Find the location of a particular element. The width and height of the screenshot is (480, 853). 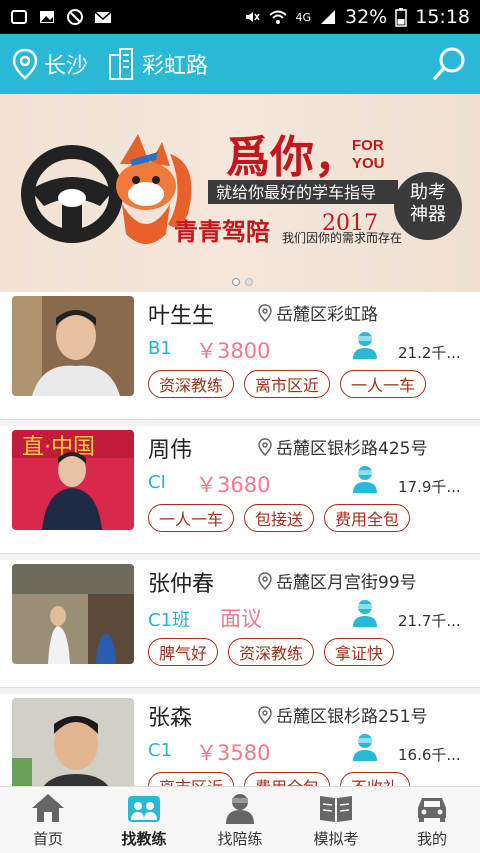

coach-price: ￥3680 is located at coordinates (233, 485).